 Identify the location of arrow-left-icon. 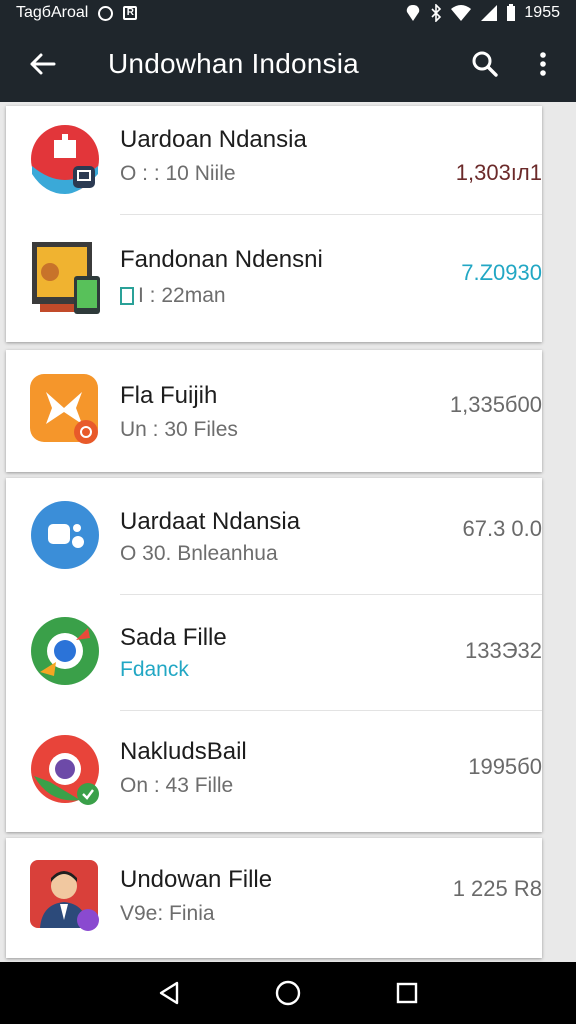
(43, 64).